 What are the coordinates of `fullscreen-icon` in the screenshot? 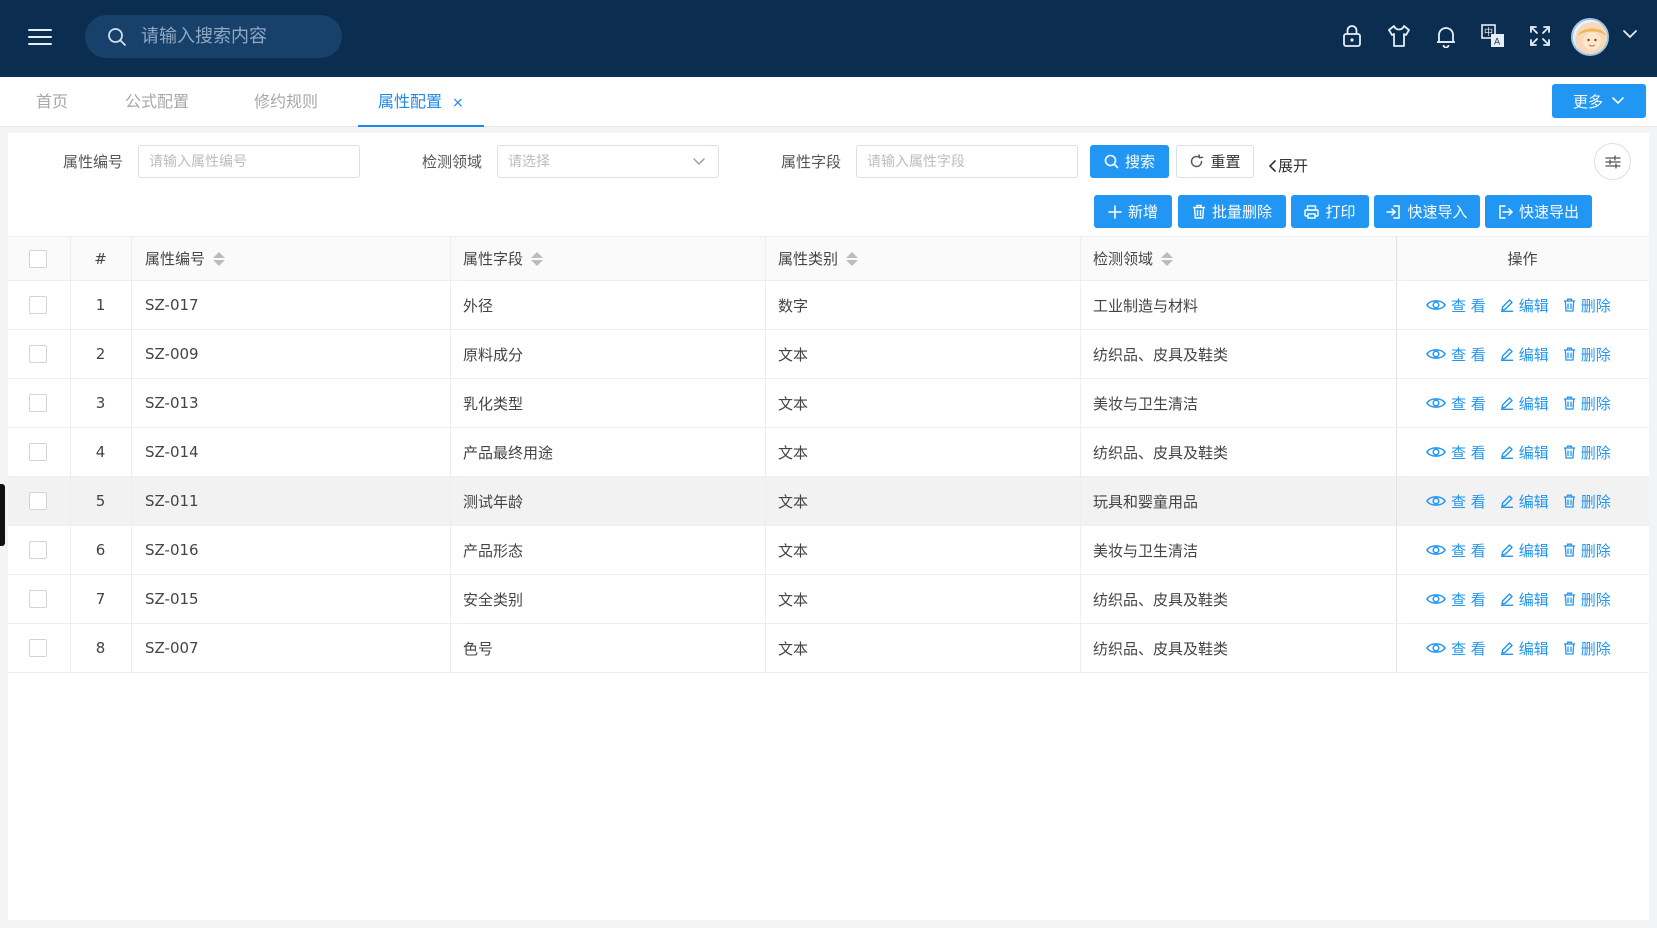 It's located at (1540, 36).